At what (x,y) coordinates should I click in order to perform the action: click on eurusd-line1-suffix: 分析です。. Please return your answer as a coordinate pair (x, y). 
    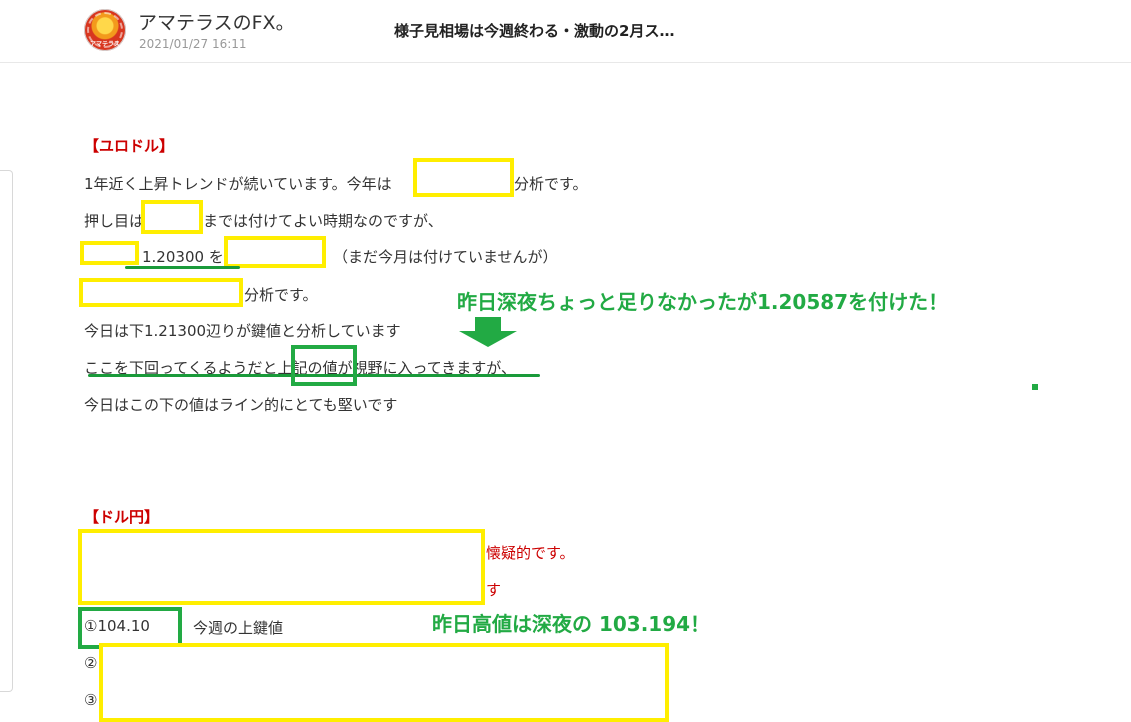
    Looking at the image, I should click on (551, 184).